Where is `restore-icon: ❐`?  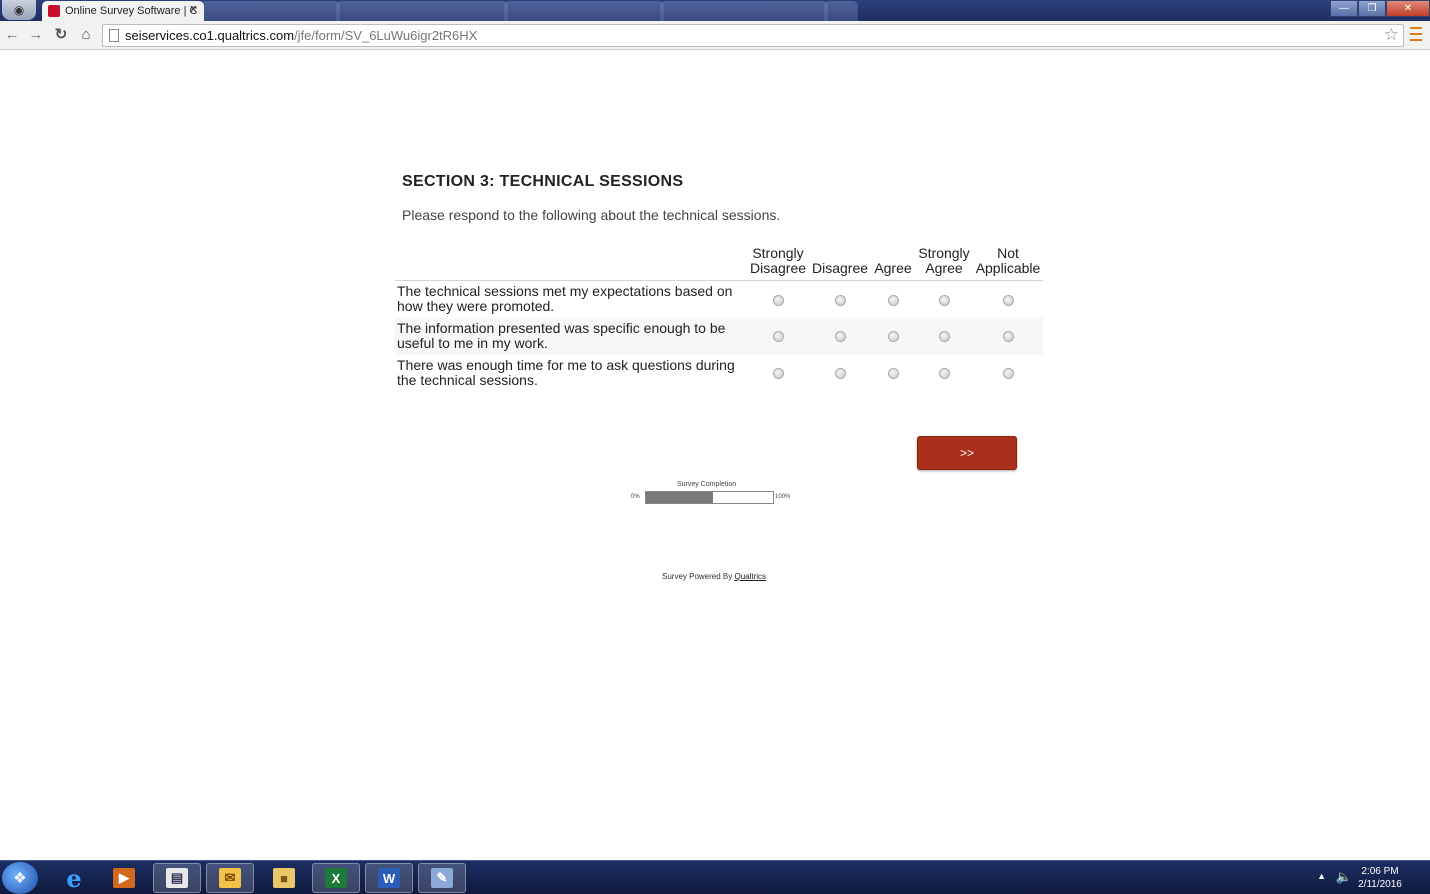 restore-icon: ❐ is located at coordinates (1372, 8).